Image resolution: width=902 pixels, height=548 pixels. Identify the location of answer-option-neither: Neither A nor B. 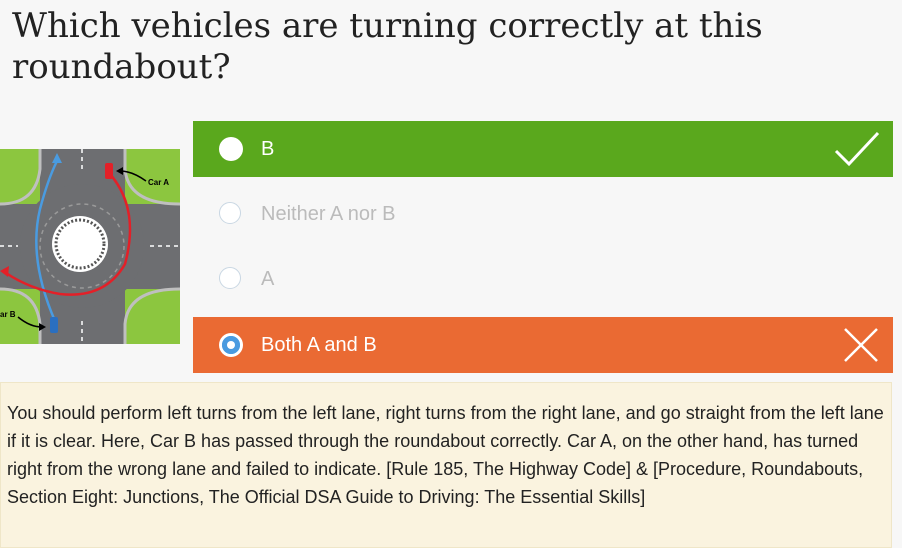
(543, 214).